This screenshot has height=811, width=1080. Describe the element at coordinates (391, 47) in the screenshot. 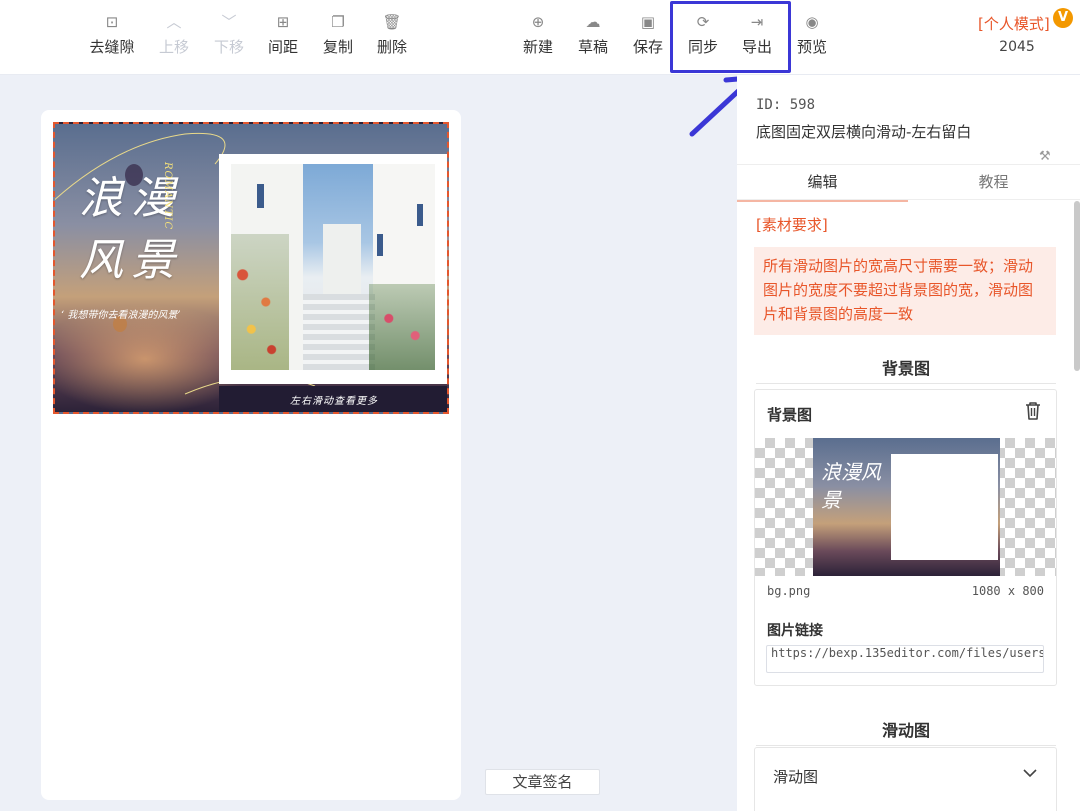

I see `delete-label: 删除` at that location.